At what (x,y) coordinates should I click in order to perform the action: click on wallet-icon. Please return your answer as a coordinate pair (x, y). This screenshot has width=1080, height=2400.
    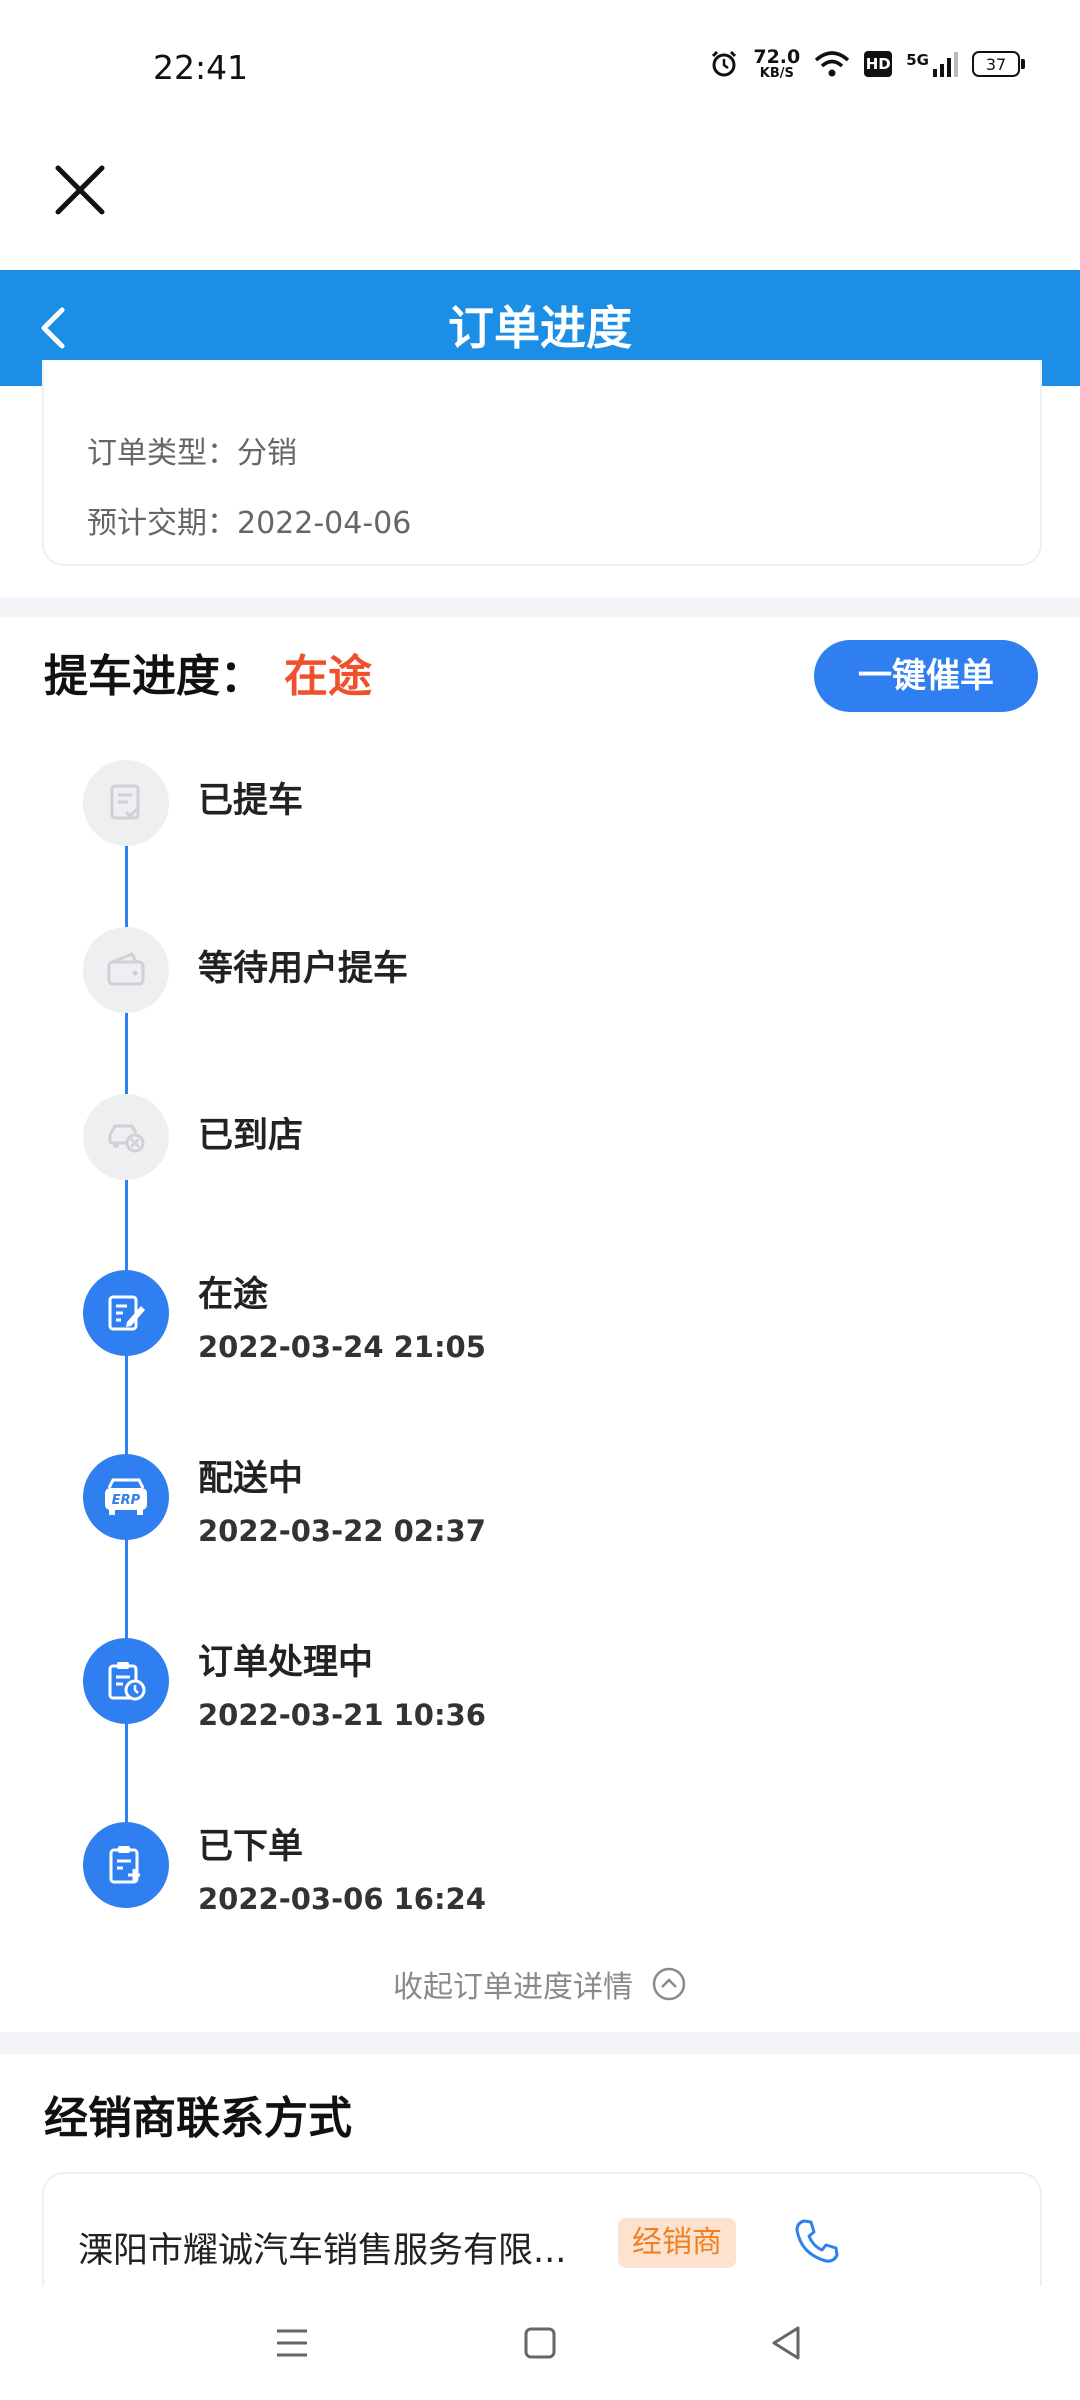
    Looking at the image, I should click on (126, 969).